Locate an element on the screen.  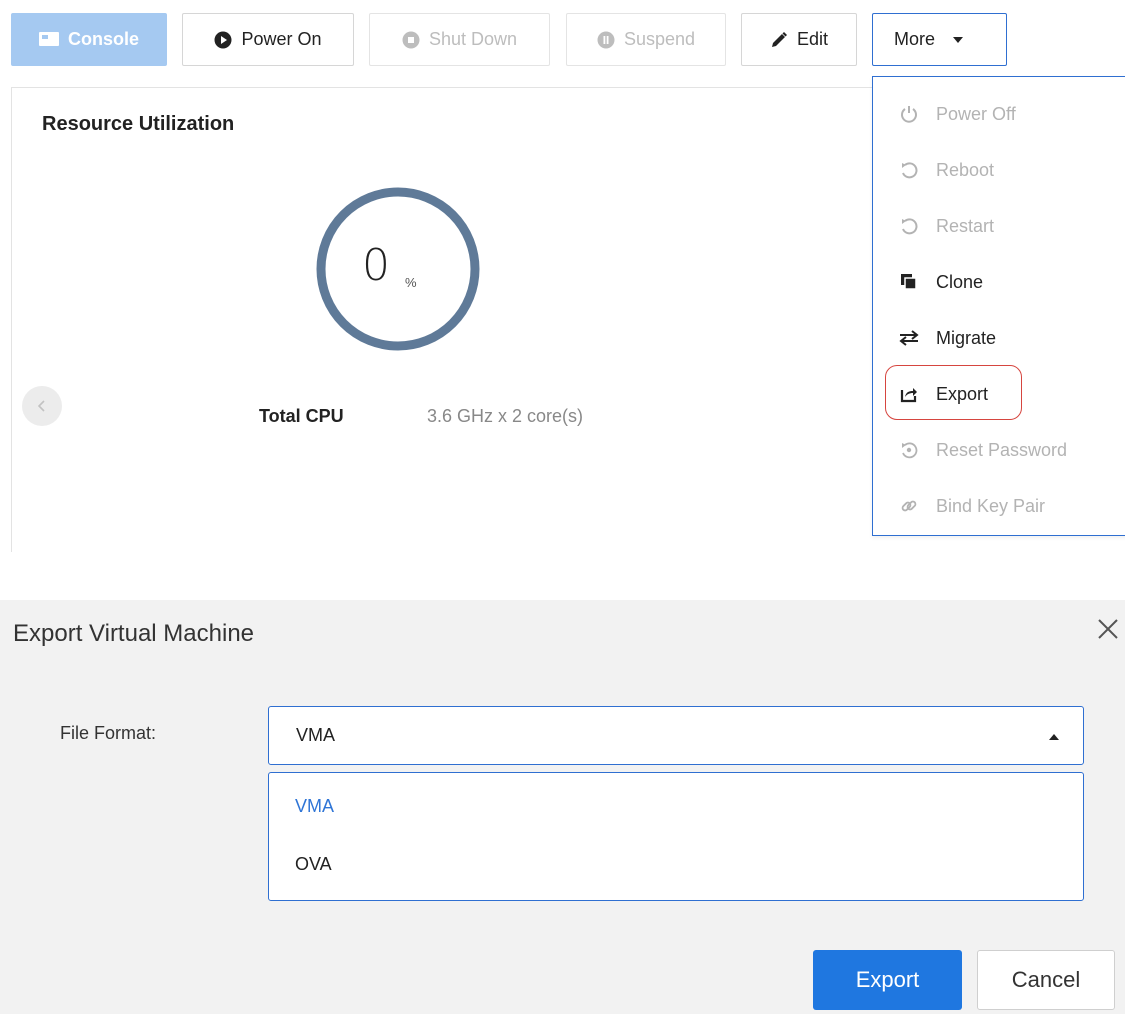
power-on-label: Power On is located at coordinates (281, 39).